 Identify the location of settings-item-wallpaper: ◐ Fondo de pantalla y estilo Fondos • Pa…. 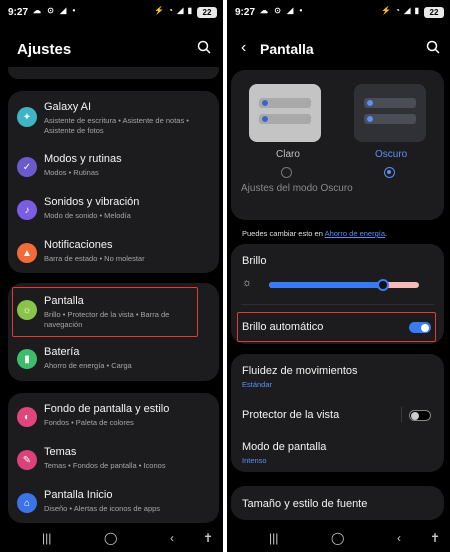
(113, 419).